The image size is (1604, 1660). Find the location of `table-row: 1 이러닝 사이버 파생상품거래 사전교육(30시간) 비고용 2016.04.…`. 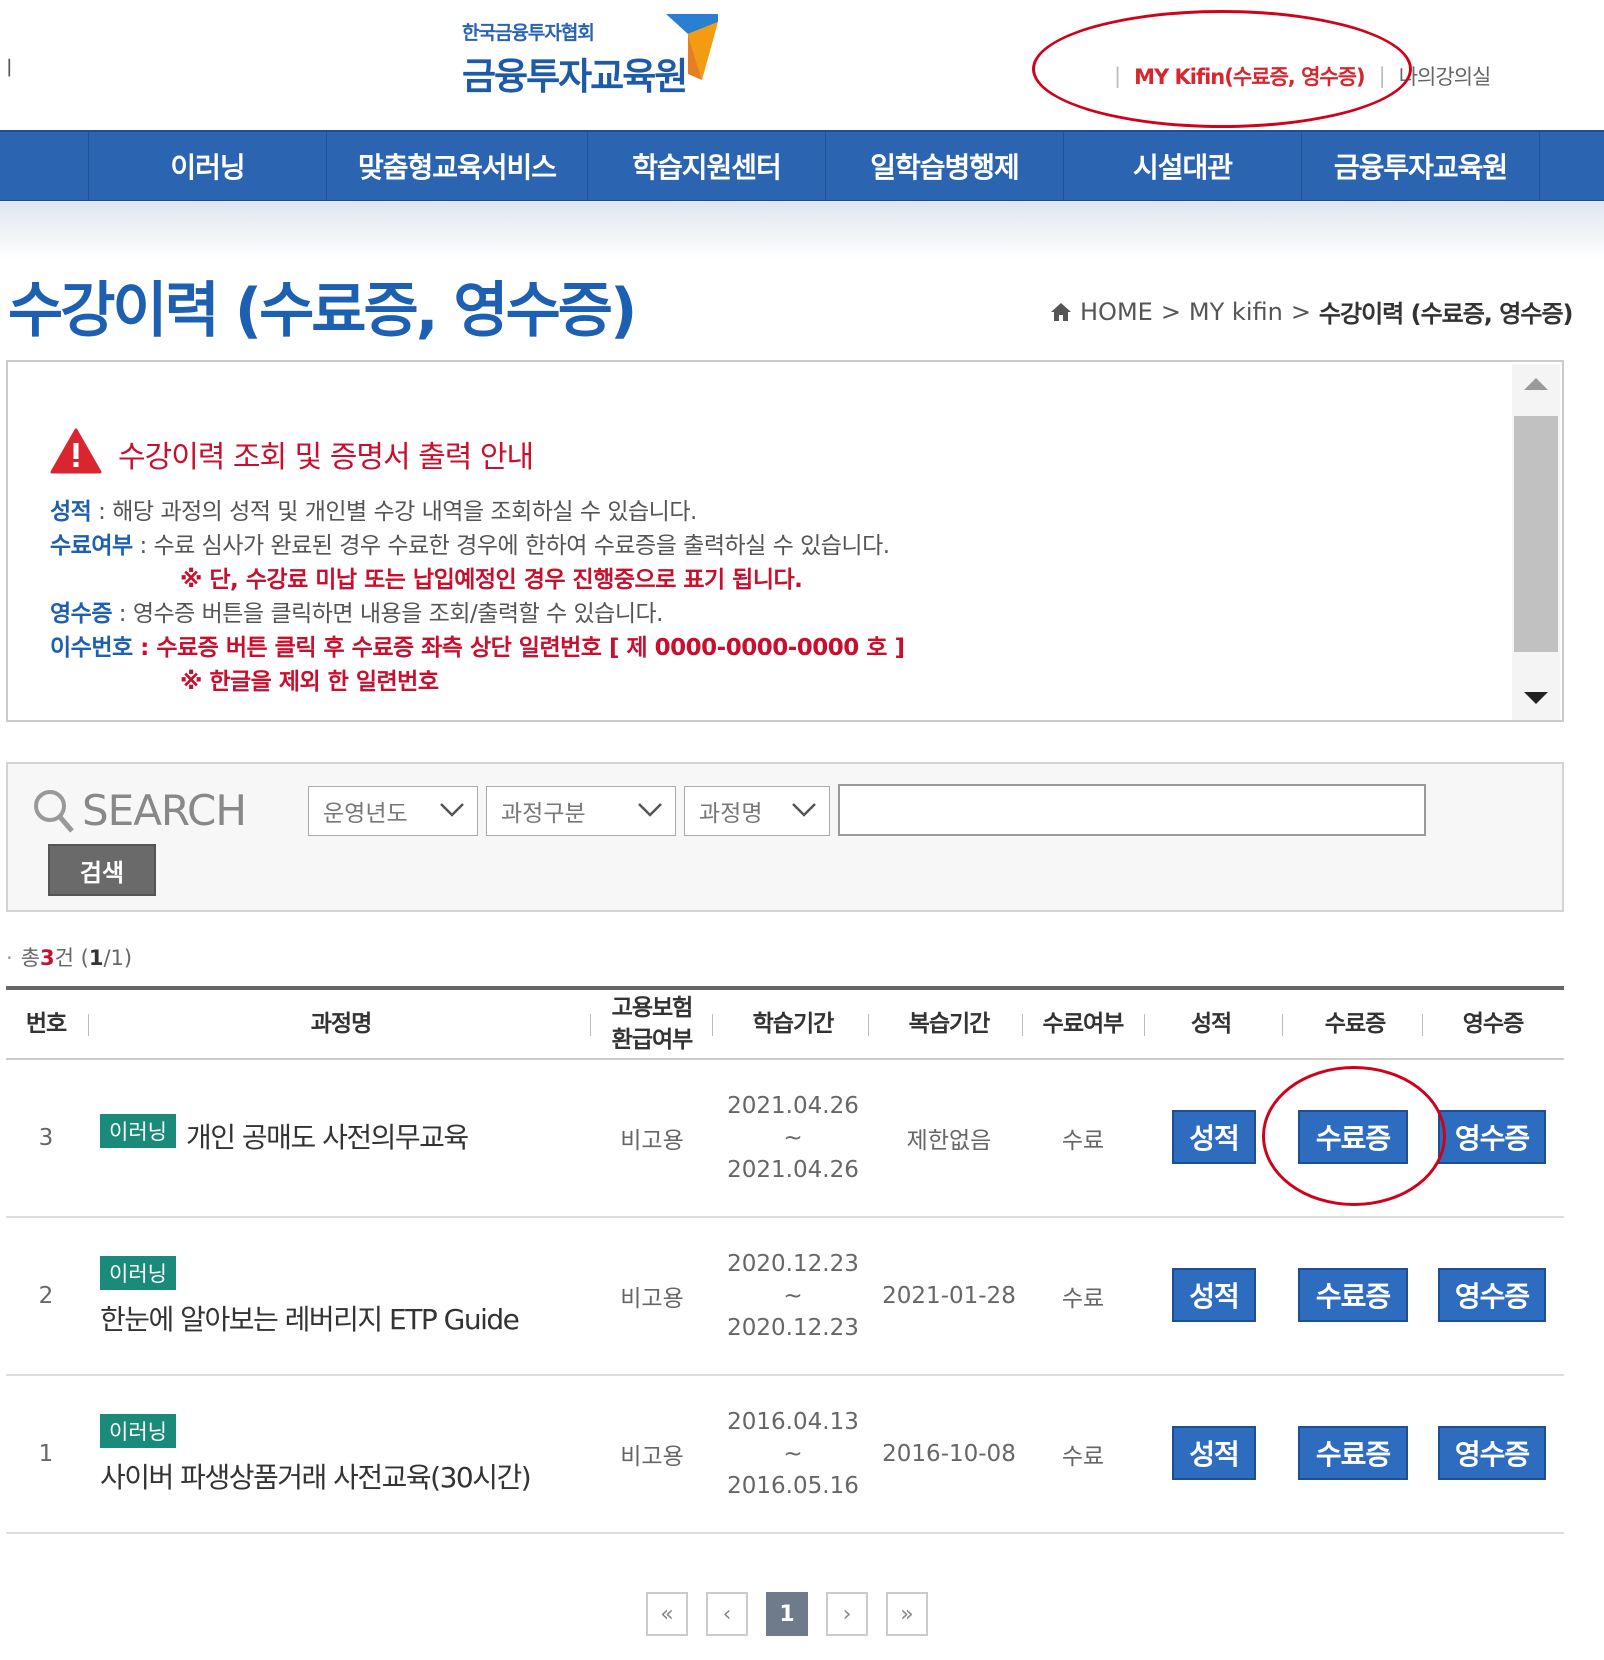

table-row: 1 이러닝 사이버 파생상품거래 사전교육(30시간) 비고용 2016.04.… is located at coordinates (785, 1455).